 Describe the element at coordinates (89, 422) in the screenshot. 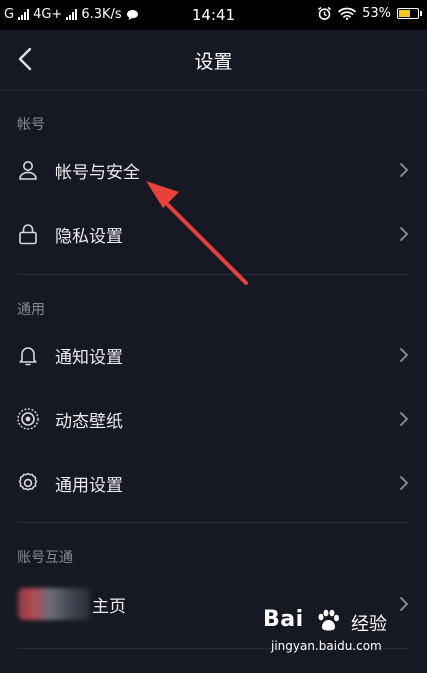

I see `row-label: 动态壁纸` at that location.